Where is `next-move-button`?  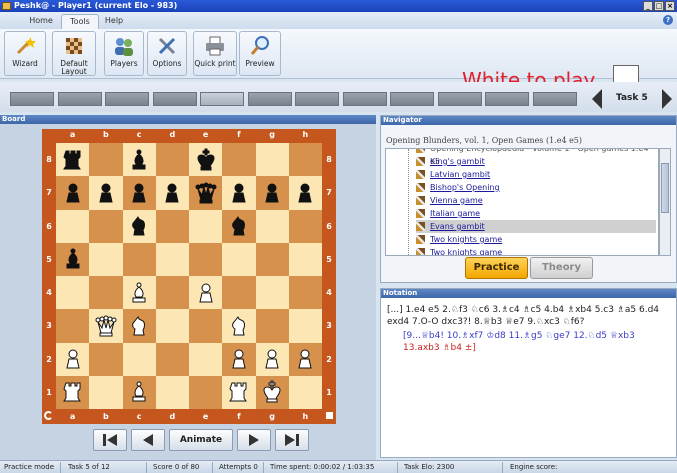
next-move-button is located at coordinates (254, 440).